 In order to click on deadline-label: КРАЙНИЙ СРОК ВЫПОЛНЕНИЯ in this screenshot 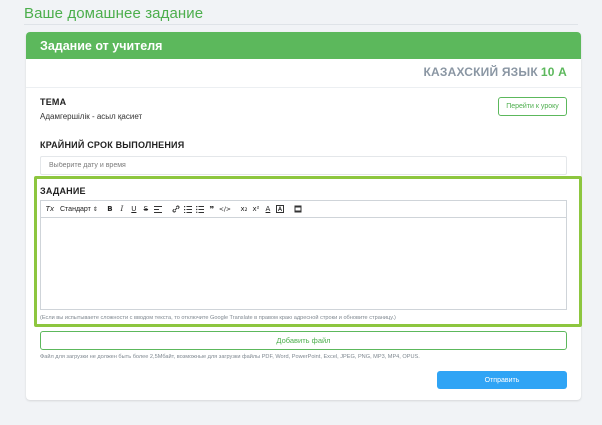, I will do `click(112, 145)`.